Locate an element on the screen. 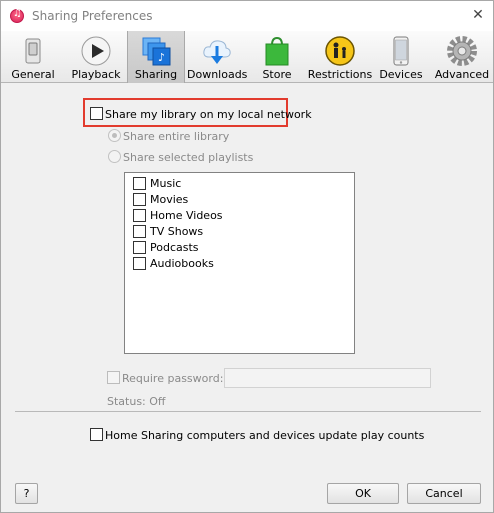  playlist-label: TV Shows is located at coordinates (177, 231).